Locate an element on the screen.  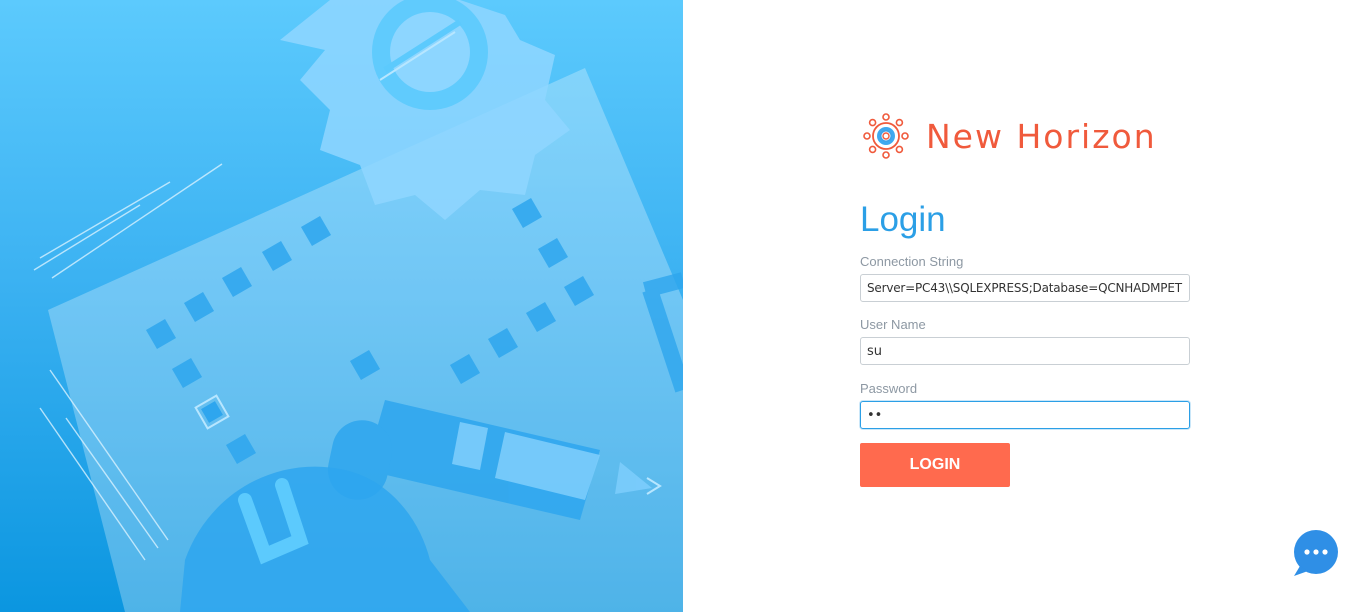
login-button: LOGIN is located at coordinates (935, 465).